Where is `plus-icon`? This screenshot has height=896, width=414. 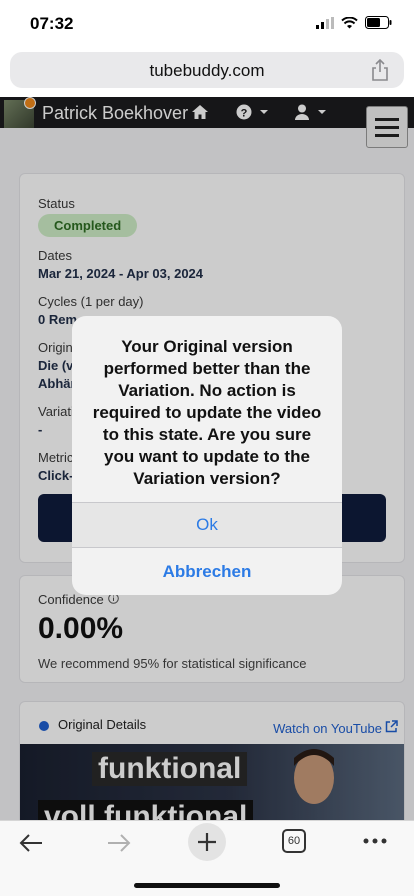 plus-icon is located at coordinates (207, 842).